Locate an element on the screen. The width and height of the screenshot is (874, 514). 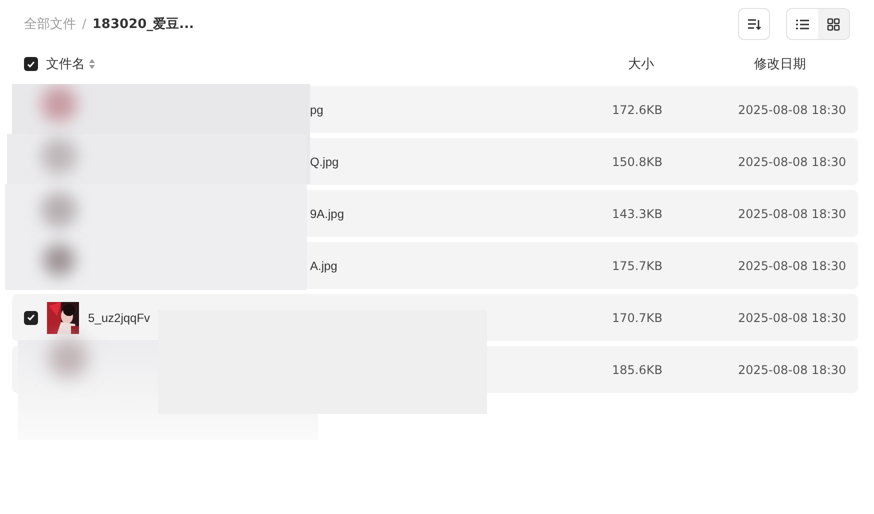
file-size: 172.6KB is located at coordinates (638, 109).